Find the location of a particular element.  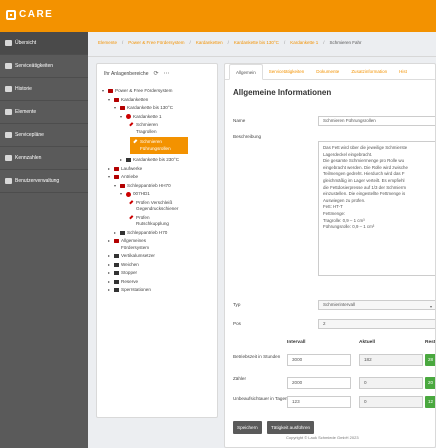

execute-task-button: Tätigkeit ausführen is located at coordinates (291, 427).